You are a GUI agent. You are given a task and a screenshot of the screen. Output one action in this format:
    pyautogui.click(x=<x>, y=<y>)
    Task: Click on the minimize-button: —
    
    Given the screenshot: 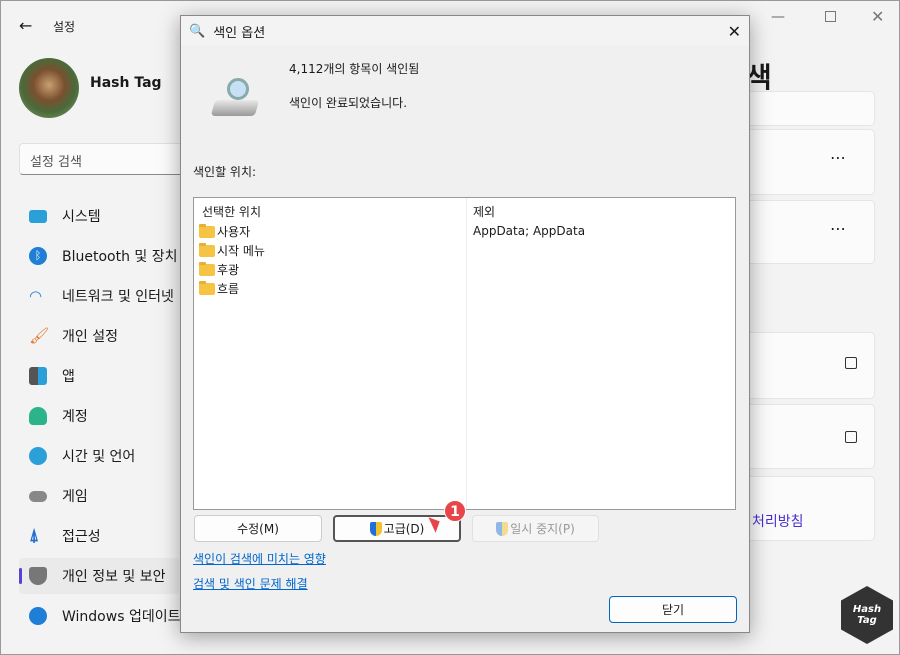 What is the action you would take?
    pyautogui.click(x=778, y=17)
    